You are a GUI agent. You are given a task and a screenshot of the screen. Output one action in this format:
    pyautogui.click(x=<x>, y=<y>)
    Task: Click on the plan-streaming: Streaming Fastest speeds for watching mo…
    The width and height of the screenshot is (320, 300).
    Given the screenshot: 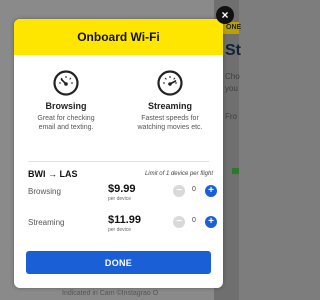 What is the action you would take?
    pyautogui.click(x=170, y=100)
    